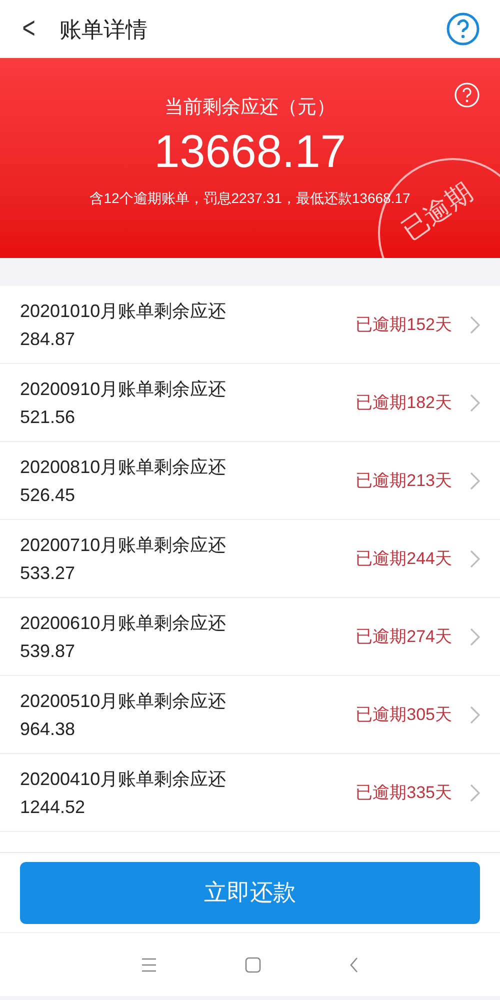 The height and width of the screenshot is (1000, 500). What do you see at coordinates (250, 403) in the screenshot?
I see `bill-row: 20200910月账单剩余应还 521.56 已逾期182天` at bounding box center [250, 403].